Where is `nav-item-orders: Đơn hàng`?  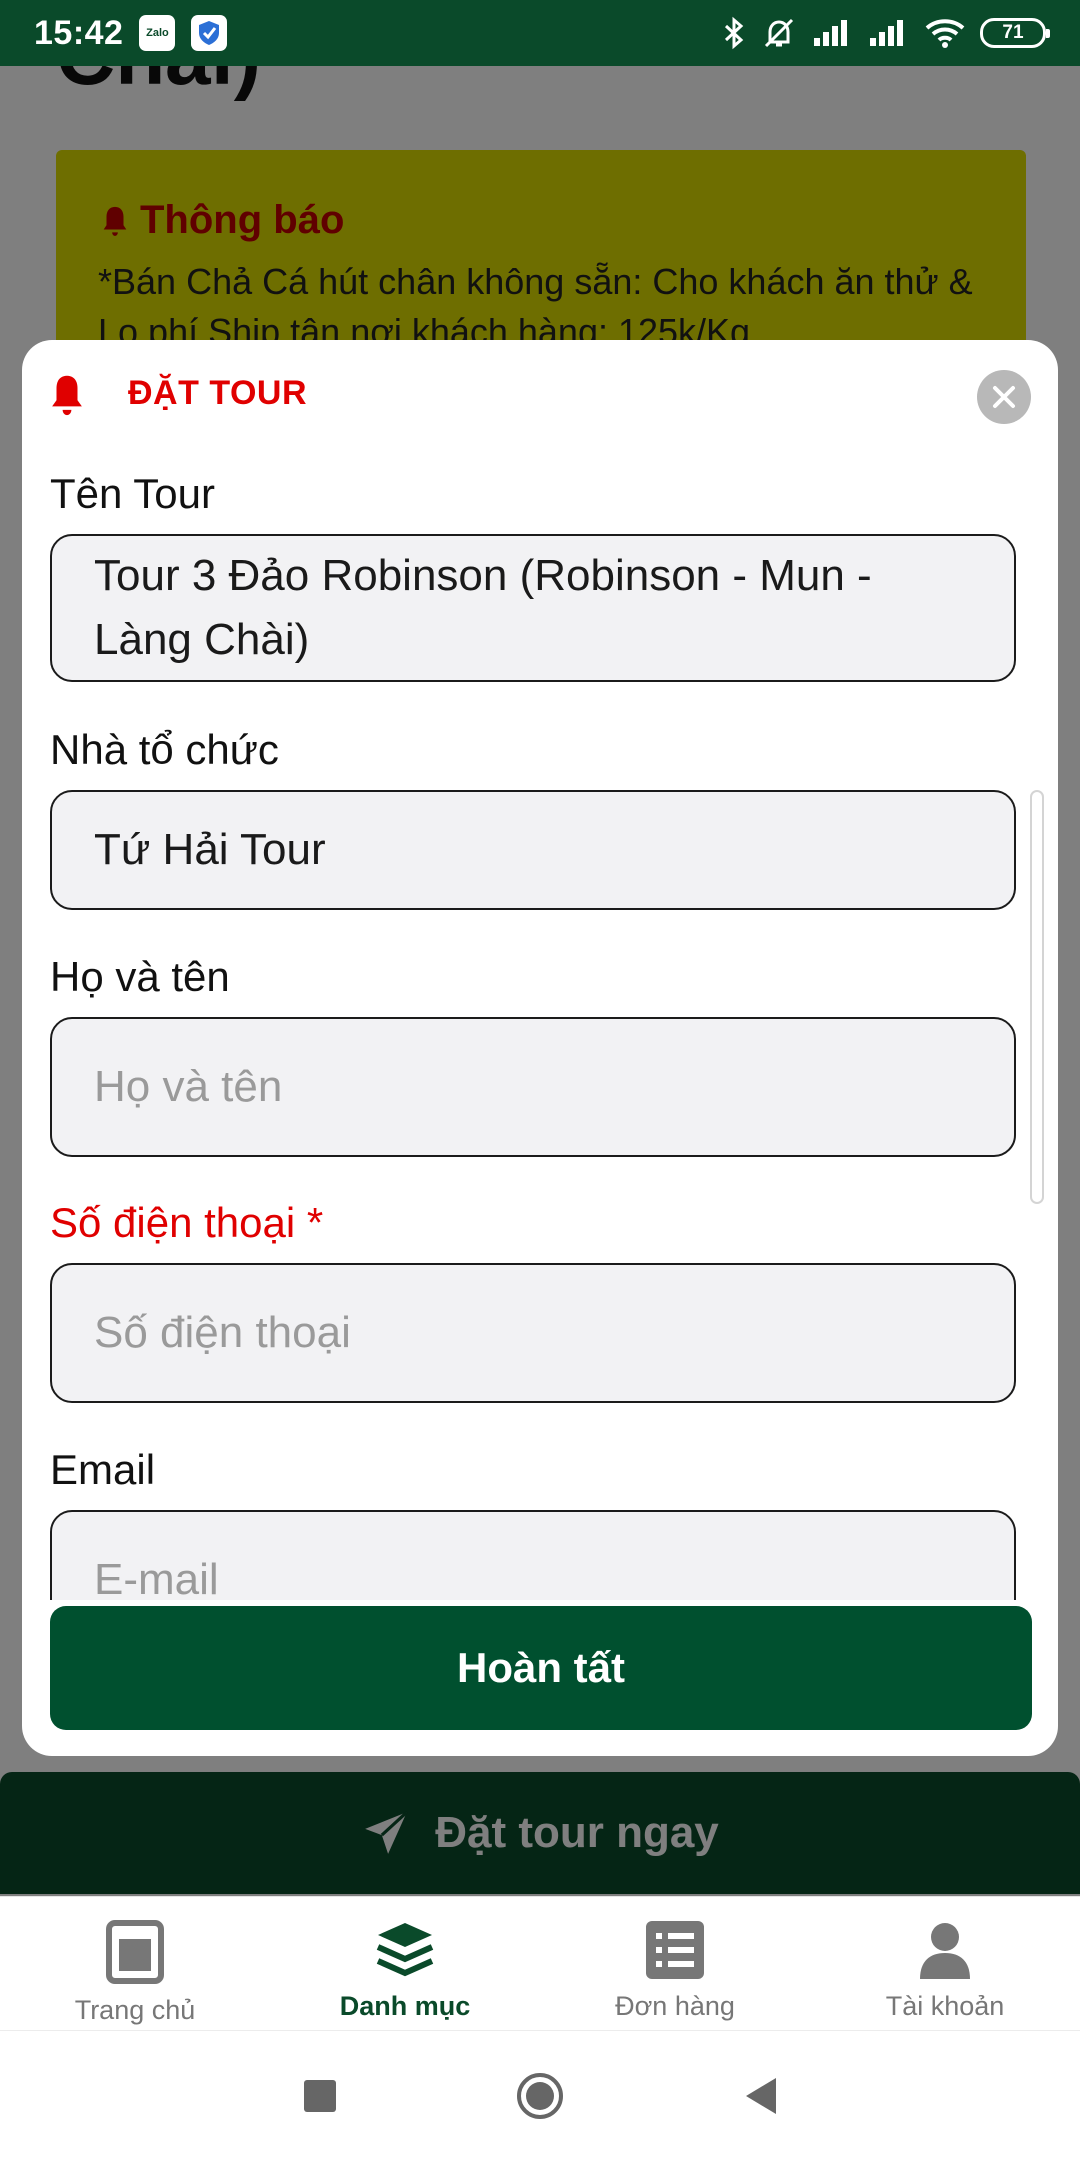
nav-item-orders: Đơn hàng is located at coordinates (675, 1963).